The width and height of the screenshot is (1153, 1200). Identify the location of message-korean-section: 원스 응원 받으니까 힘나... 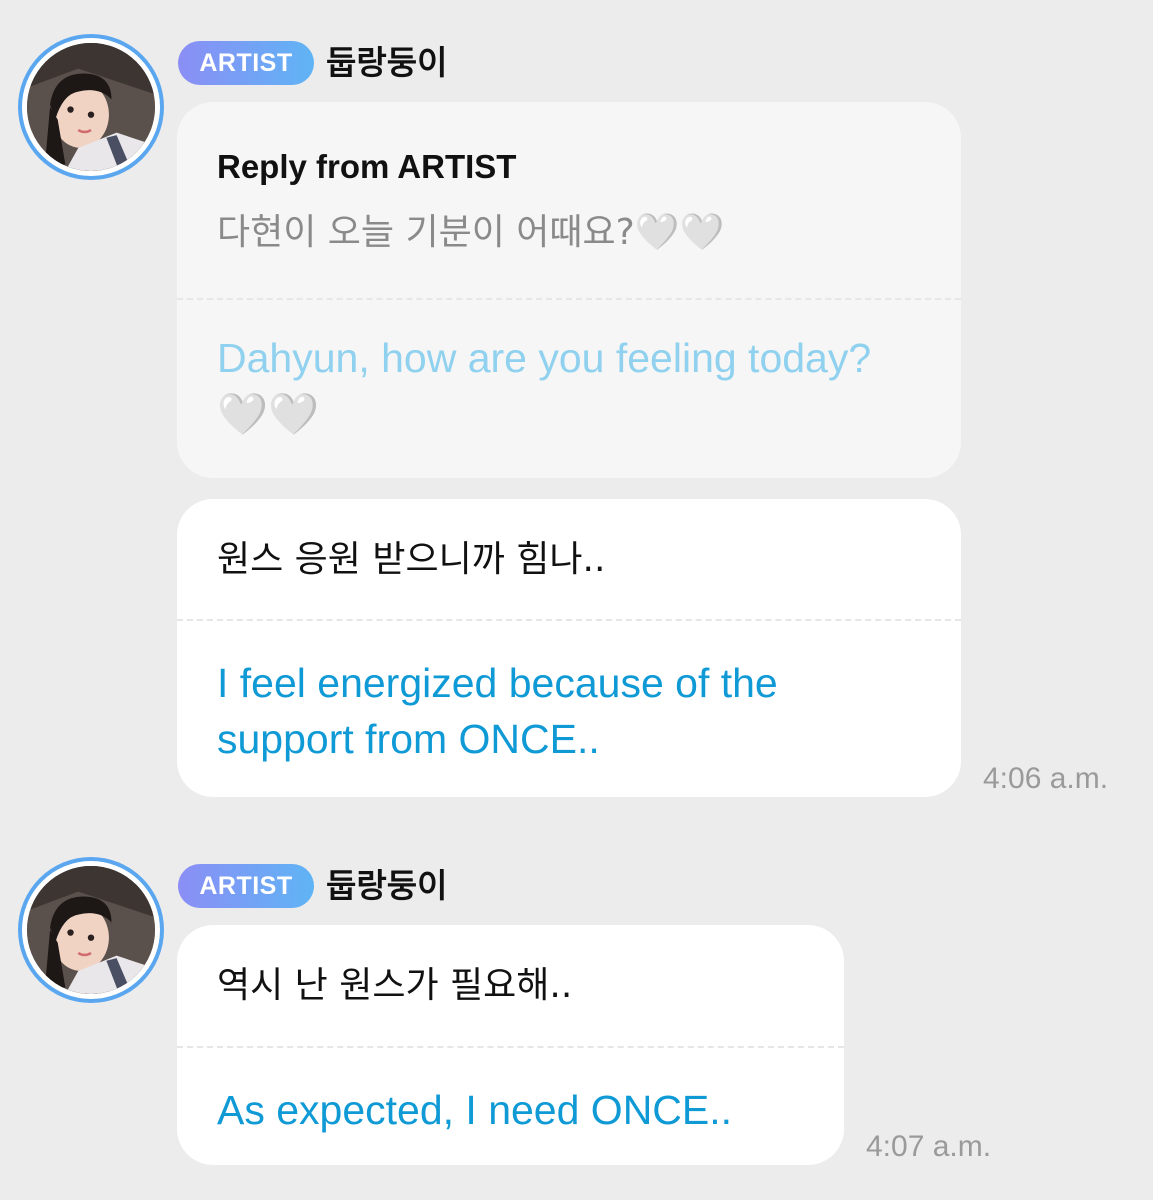
(569, 559).